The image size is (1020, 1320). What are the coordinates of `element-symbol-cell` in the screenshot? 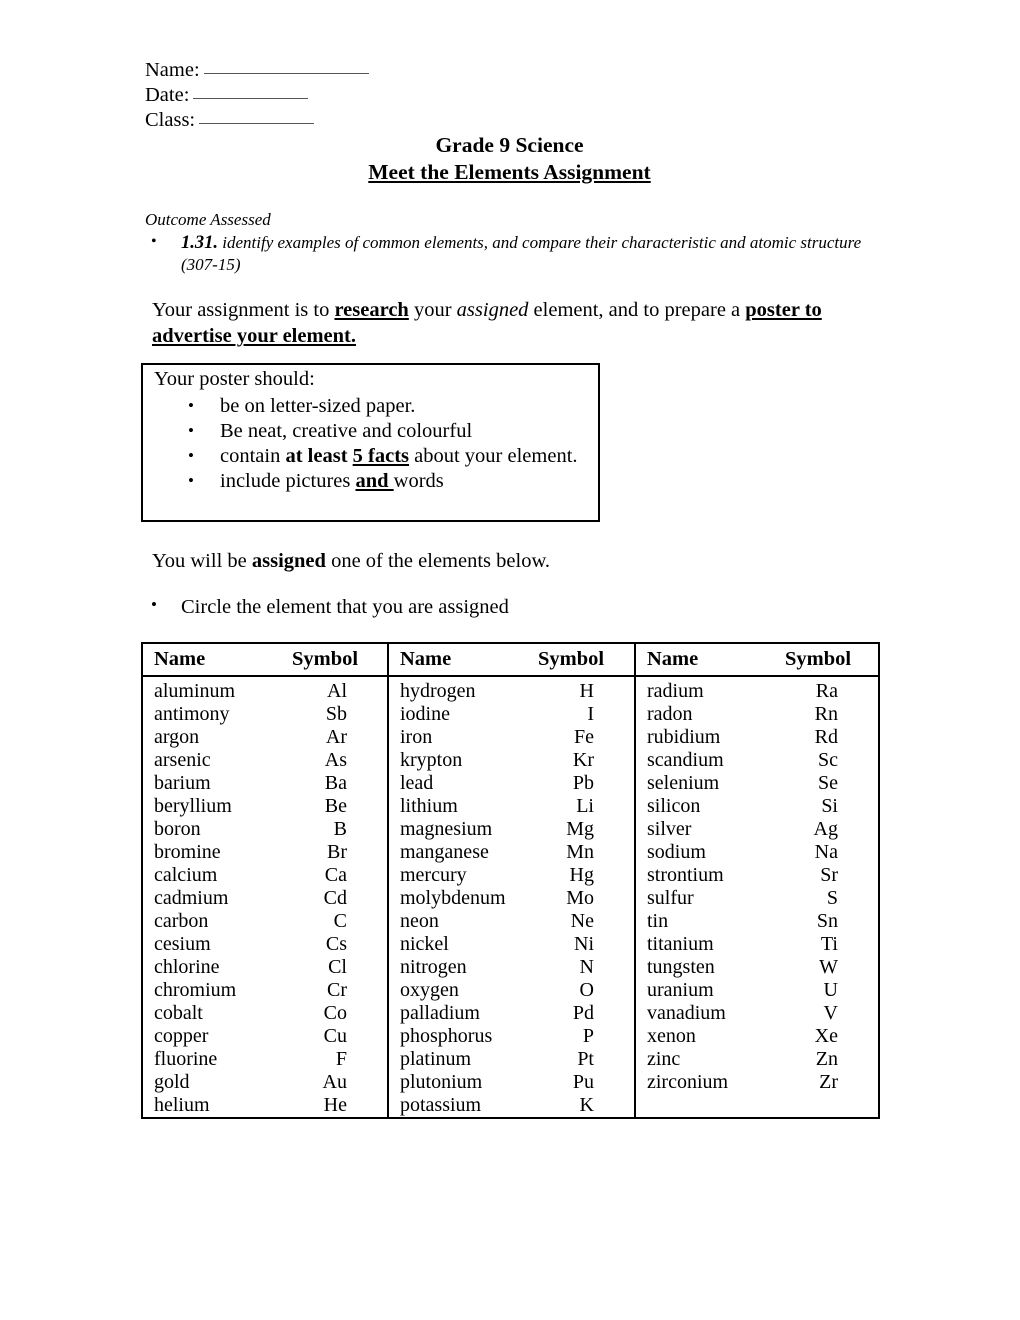 It's located at (832, 1106).